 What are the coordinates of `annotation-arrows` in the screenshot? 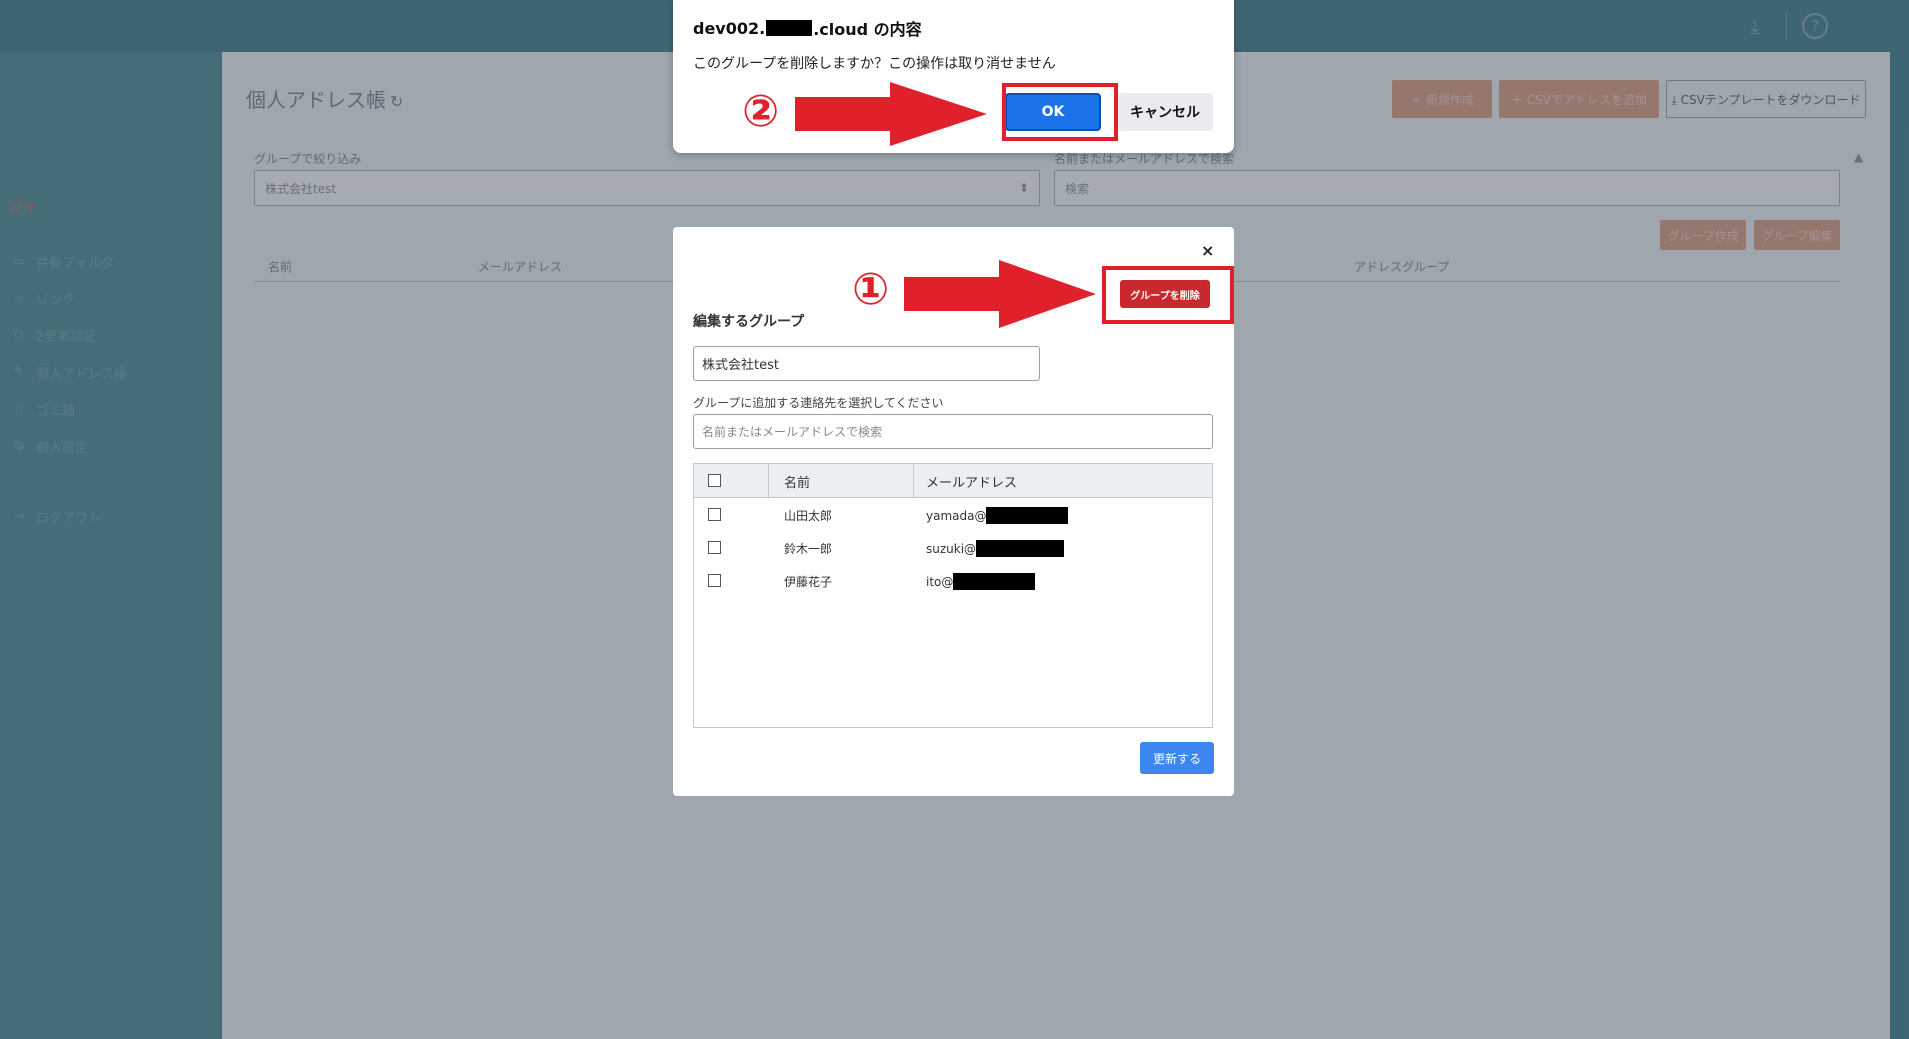 It's located at (945, 205).